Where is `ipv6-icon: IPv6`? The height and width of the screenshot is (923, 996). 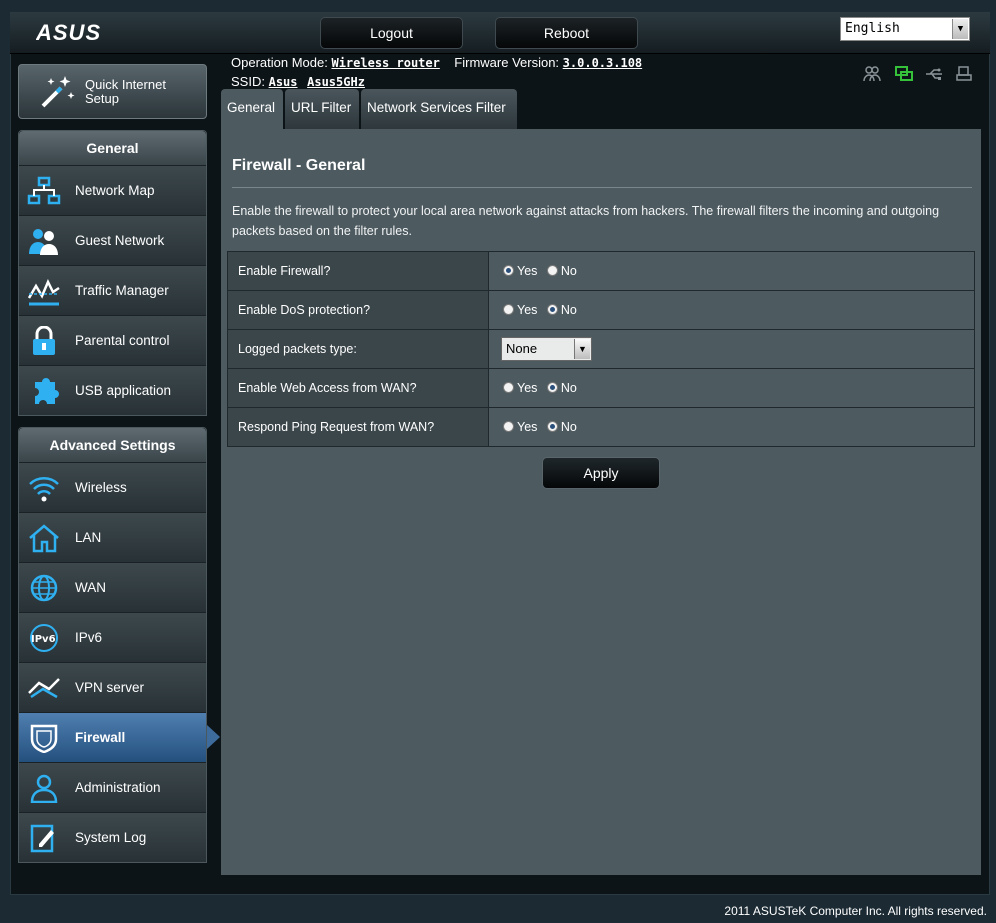 ipv6-icon: IPv6 is located at coordinates (44, 638).